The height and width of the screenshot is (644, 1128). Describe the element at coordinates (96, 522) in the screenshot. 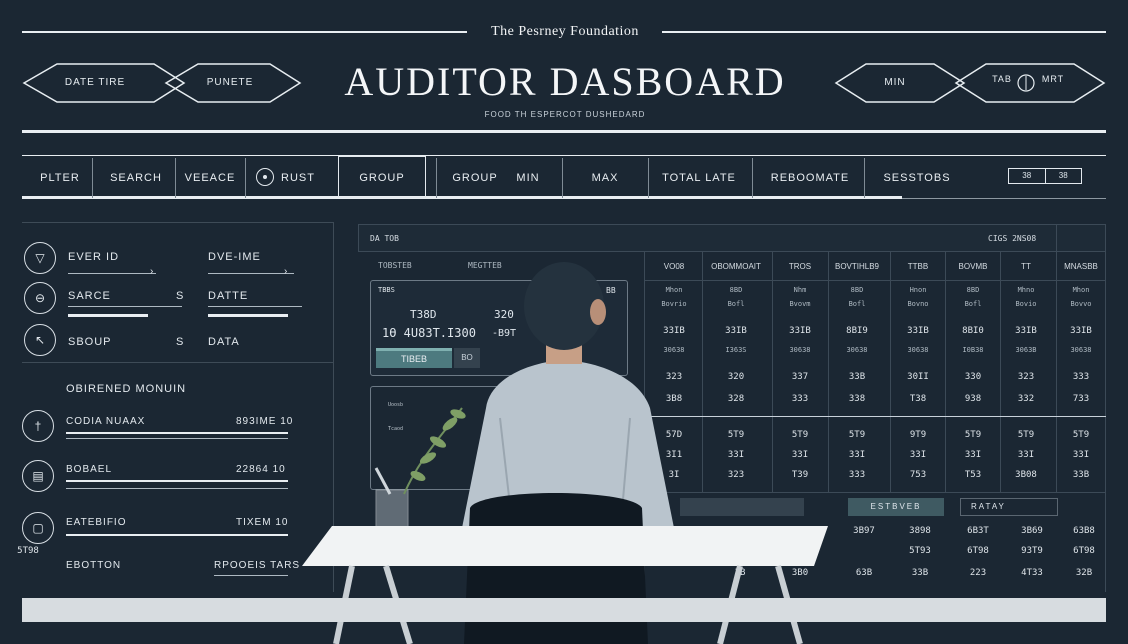

I see `eatebifio-label: EATEBIFIO` at that location.